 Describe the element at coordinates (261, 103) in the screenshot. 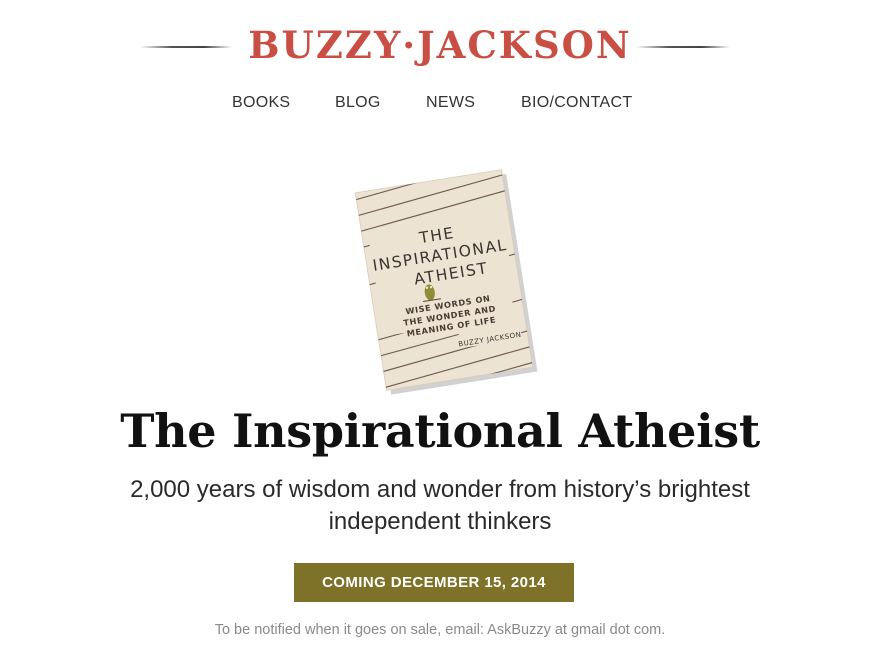

I see `nav-item-books: BOOKS` at that location.